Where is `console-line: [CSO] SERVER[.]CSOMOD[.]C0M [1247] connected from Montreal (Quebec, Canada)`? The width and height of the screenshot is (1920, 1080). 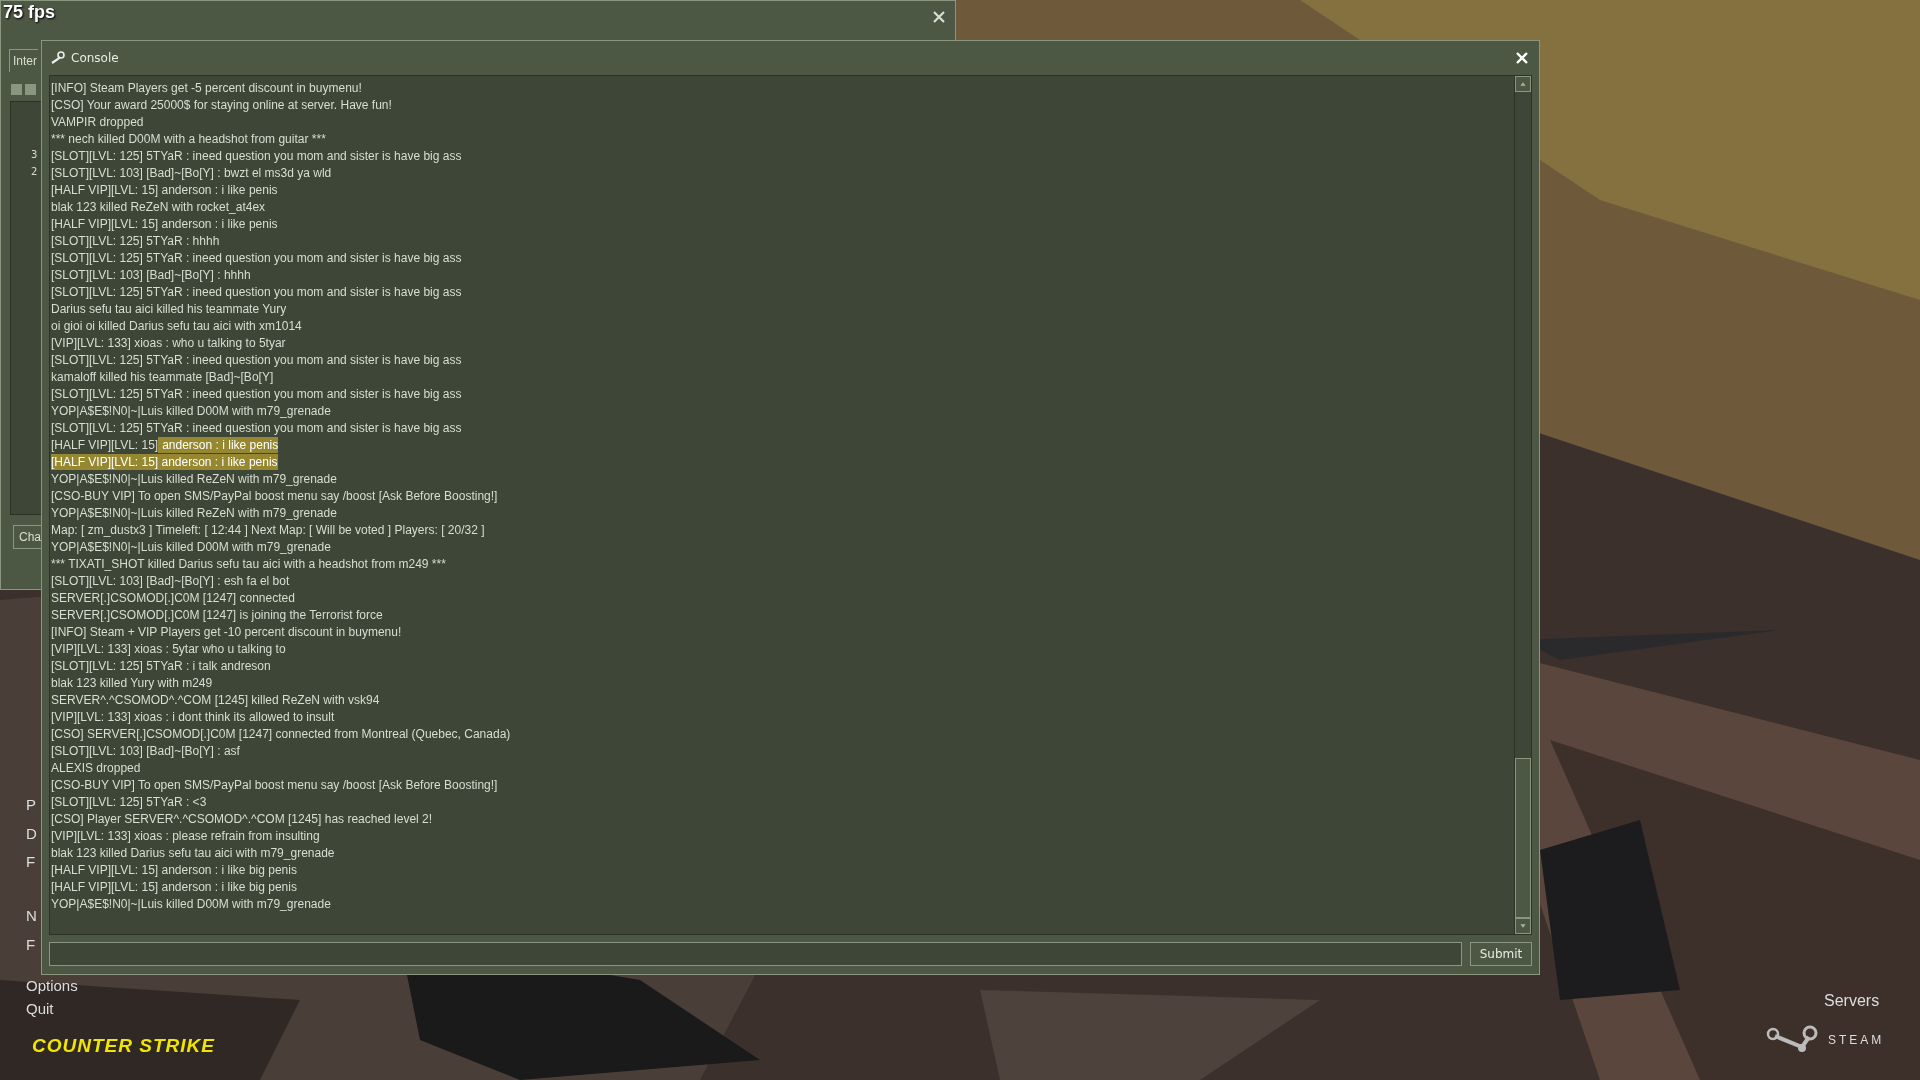 console-line: [CSO] SERVER[.]CSOMOD[.]C0M [1247] connected from Montreal (Quebec, Canada) is located at coordinates (281, 733).